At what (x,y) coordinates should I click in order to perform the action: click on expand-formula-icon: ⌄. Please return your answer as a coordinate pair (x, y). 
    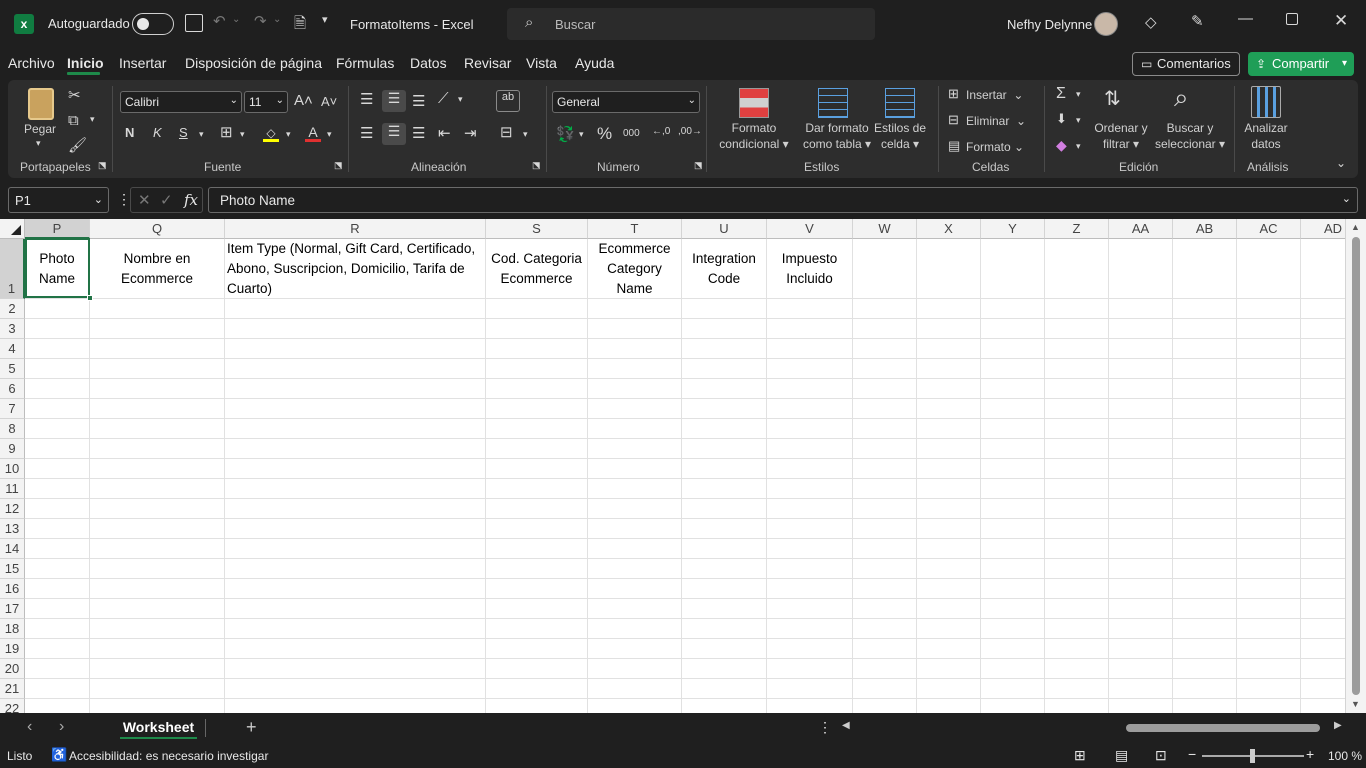
    Looking at the image, I should click on (1346, 198).